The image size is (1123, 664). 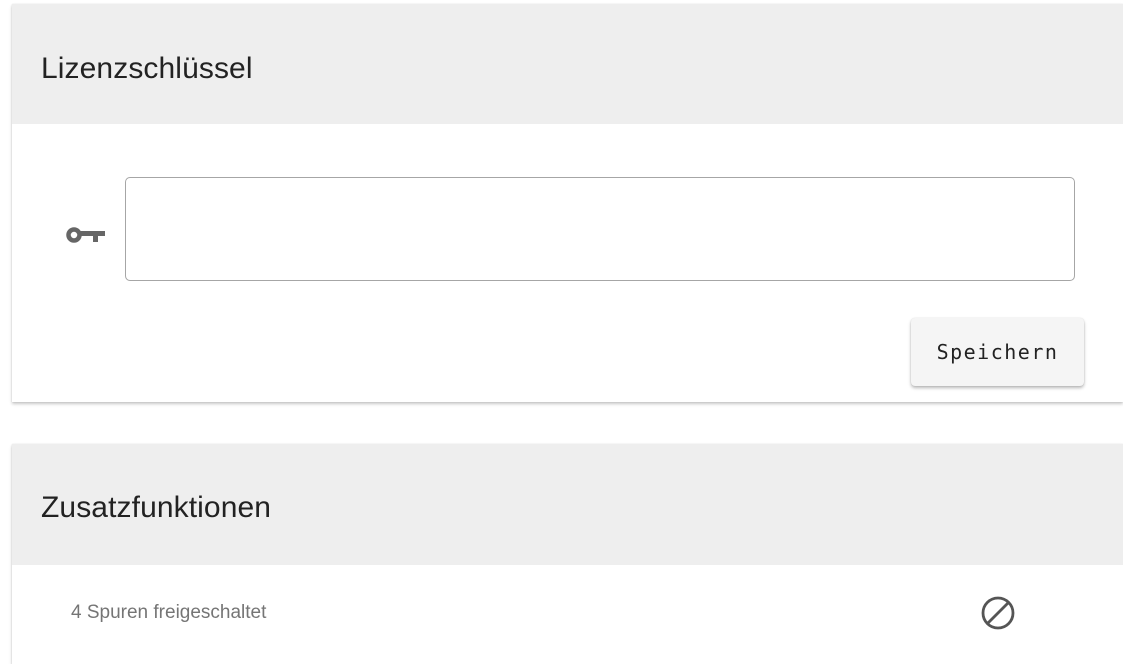 I want to click on blocked-icon, so click(x=998, y=613).